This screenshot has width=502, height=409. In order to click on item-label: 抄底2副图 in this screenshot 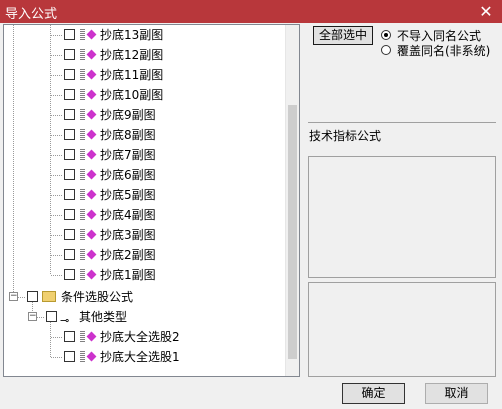, I will do `click(128, 255)`.